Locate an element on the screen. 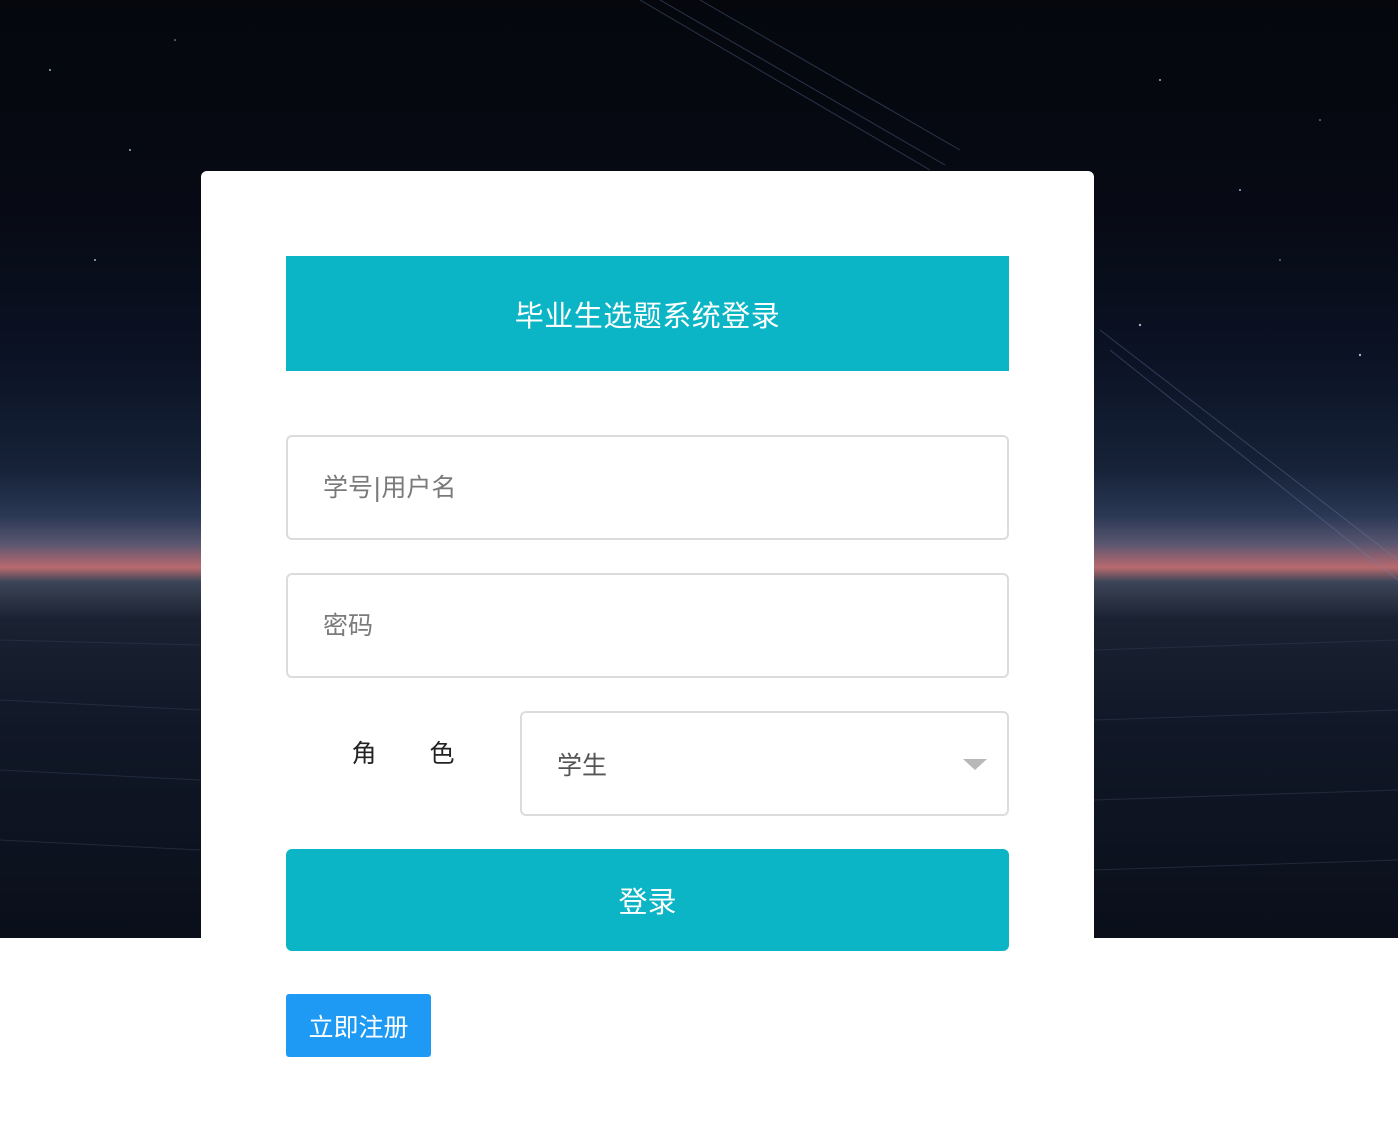 This screenshot has width=1398, height=1121. username-input is located at coordinates (647, 487).